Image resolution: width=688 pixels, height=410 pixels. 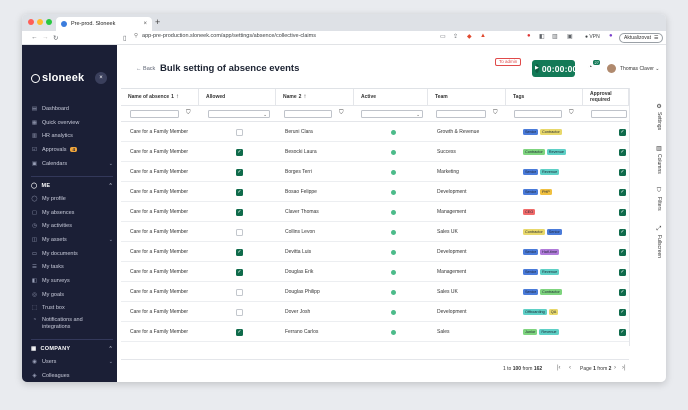 What do you see at coordinates (72, 164) in the screenshot?
I see `sidebar-item-calendars: ▣ Calendars ⌄` at bounding box center [72, 164].